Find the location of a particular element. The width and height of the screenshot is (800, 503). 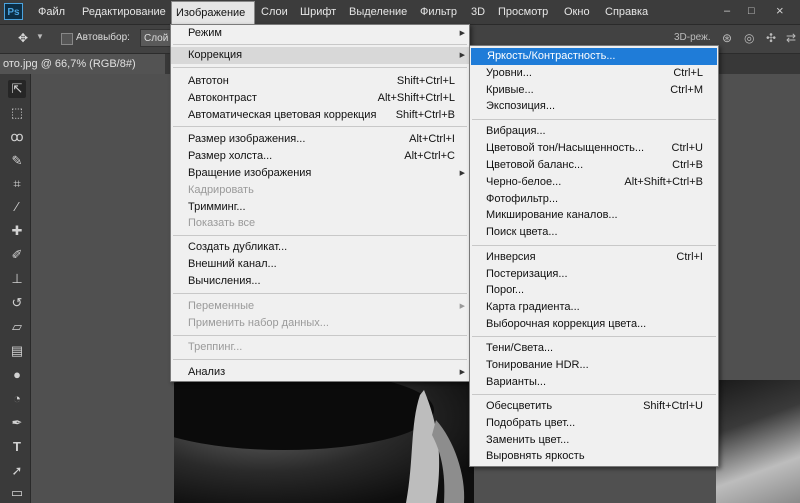

menu-item-invert: Инверсия Ctrl+I is located at coordinates (594, 257).